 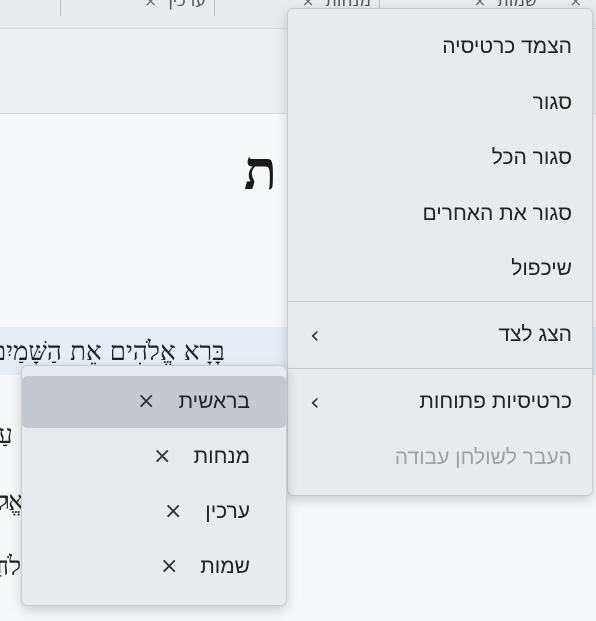 I want to click on menu-item-open-tabs: כרטיסיות פתוחות ‹, so click(x=440, y=402).